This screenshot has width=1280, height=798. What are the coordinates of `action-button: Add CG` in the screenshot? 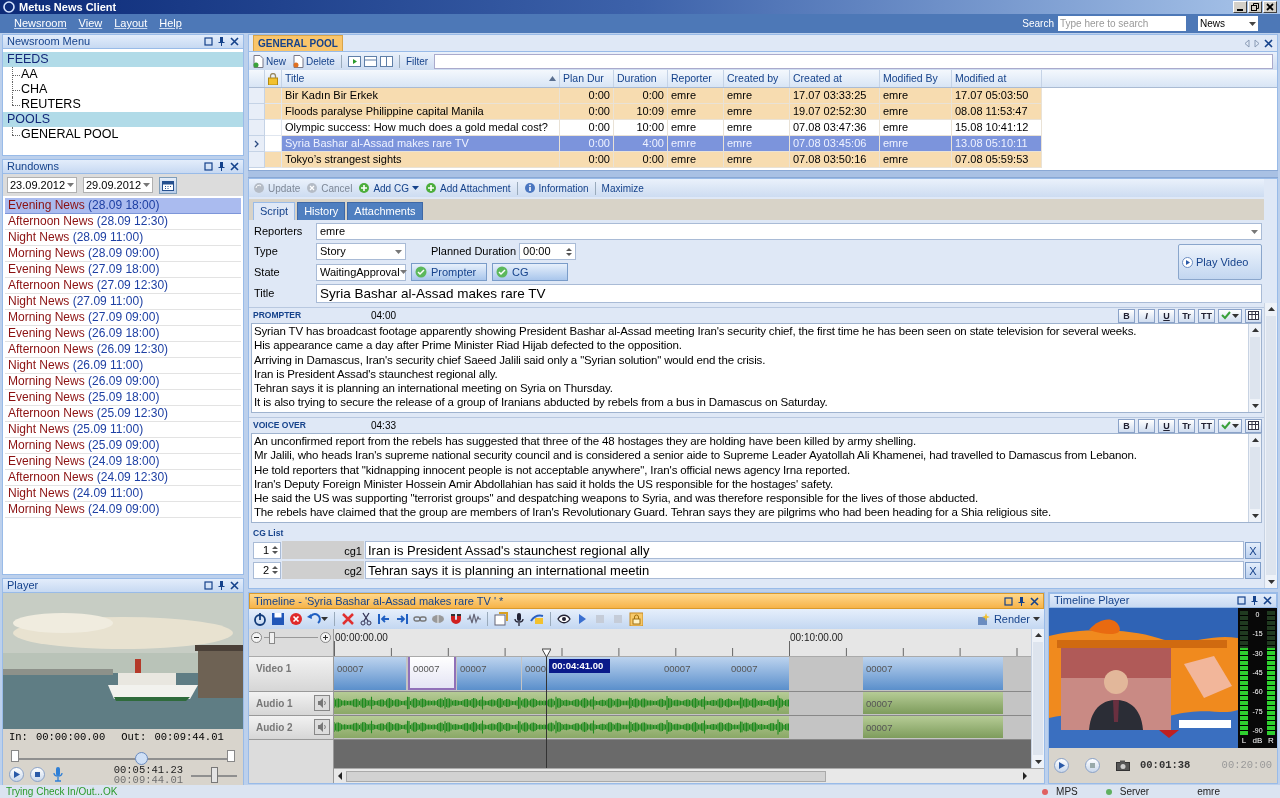 It's located at (388, 188).